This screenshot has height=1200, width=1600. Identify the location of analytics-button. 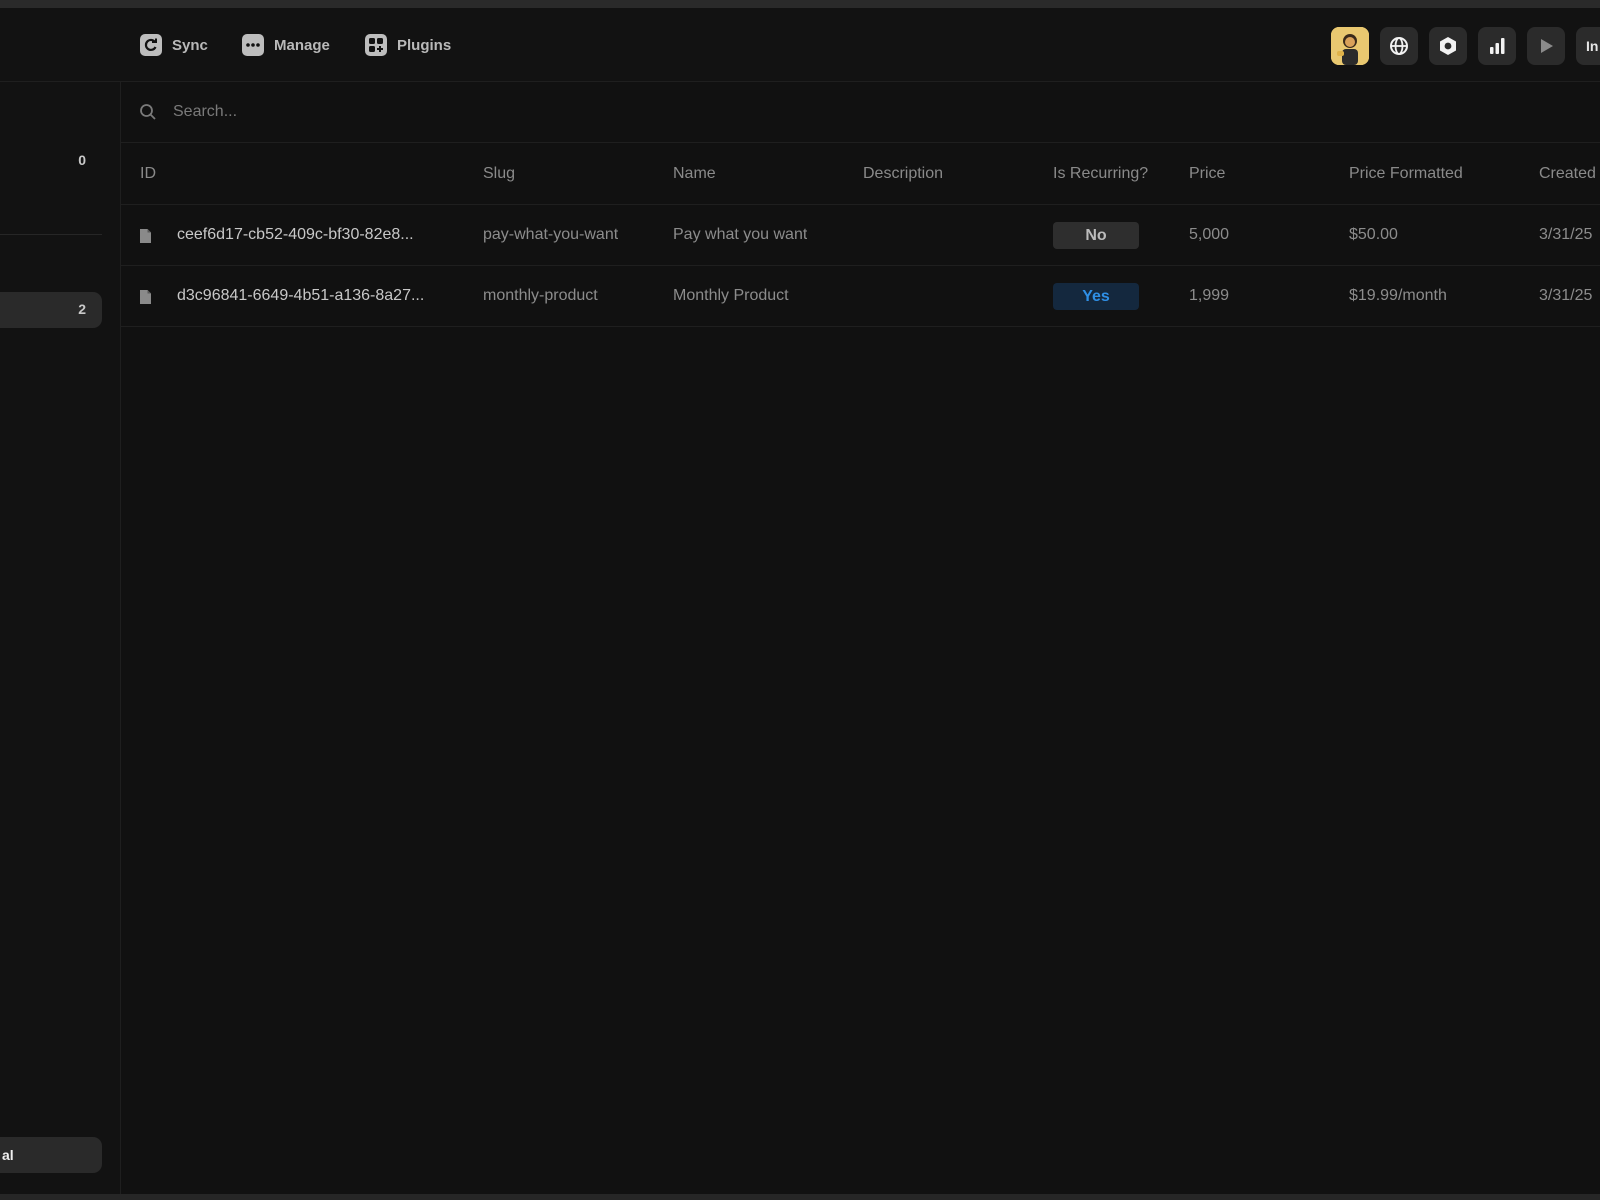
(1497, 46).